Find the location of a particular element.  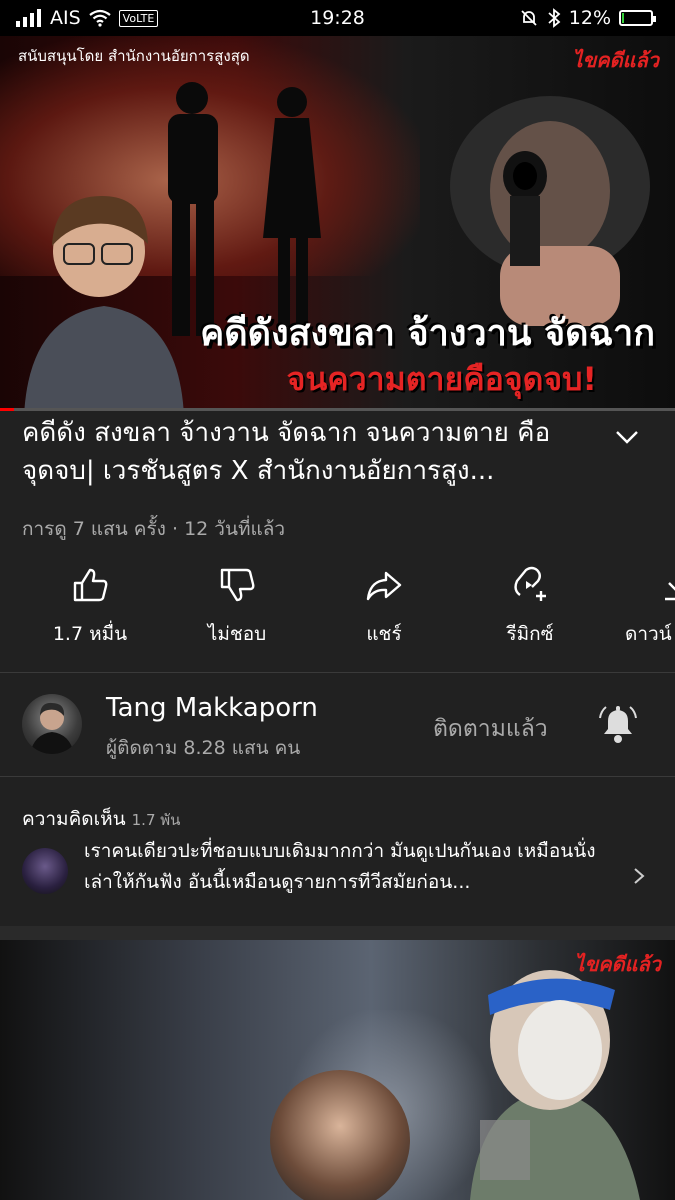

like-count: 1.7 หมื่น is located at coordinates (90, 634).